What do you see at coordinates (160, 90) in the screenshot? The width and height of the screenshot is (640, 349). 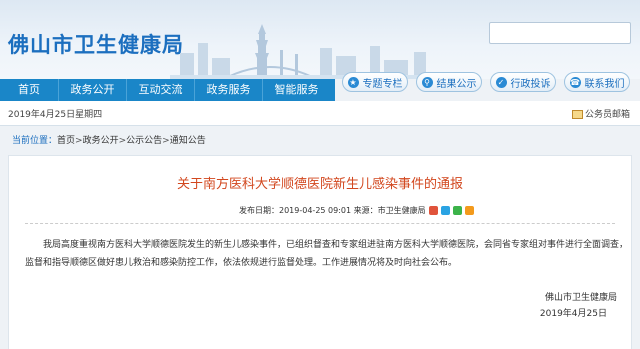 I see `nav-item-interaction: 互动交流` at bounding box center [160, 90].